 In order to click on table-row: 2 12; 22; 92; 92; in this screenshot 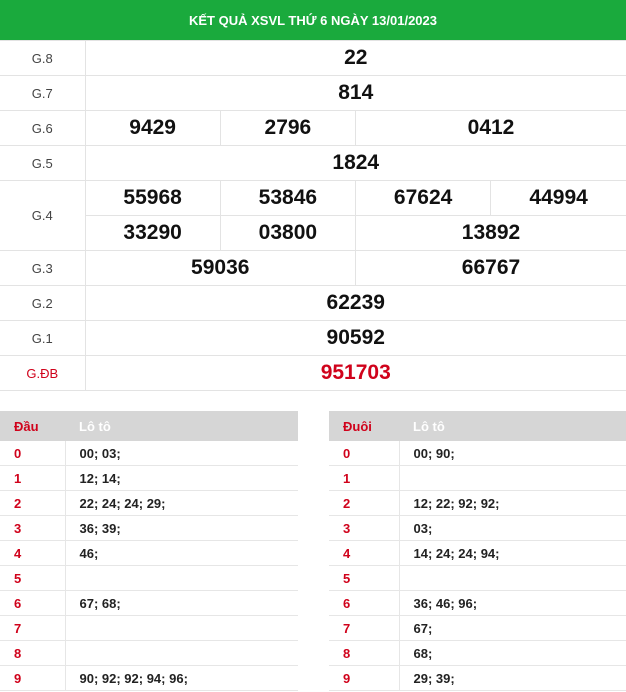, I will do `click(477, 503)`.